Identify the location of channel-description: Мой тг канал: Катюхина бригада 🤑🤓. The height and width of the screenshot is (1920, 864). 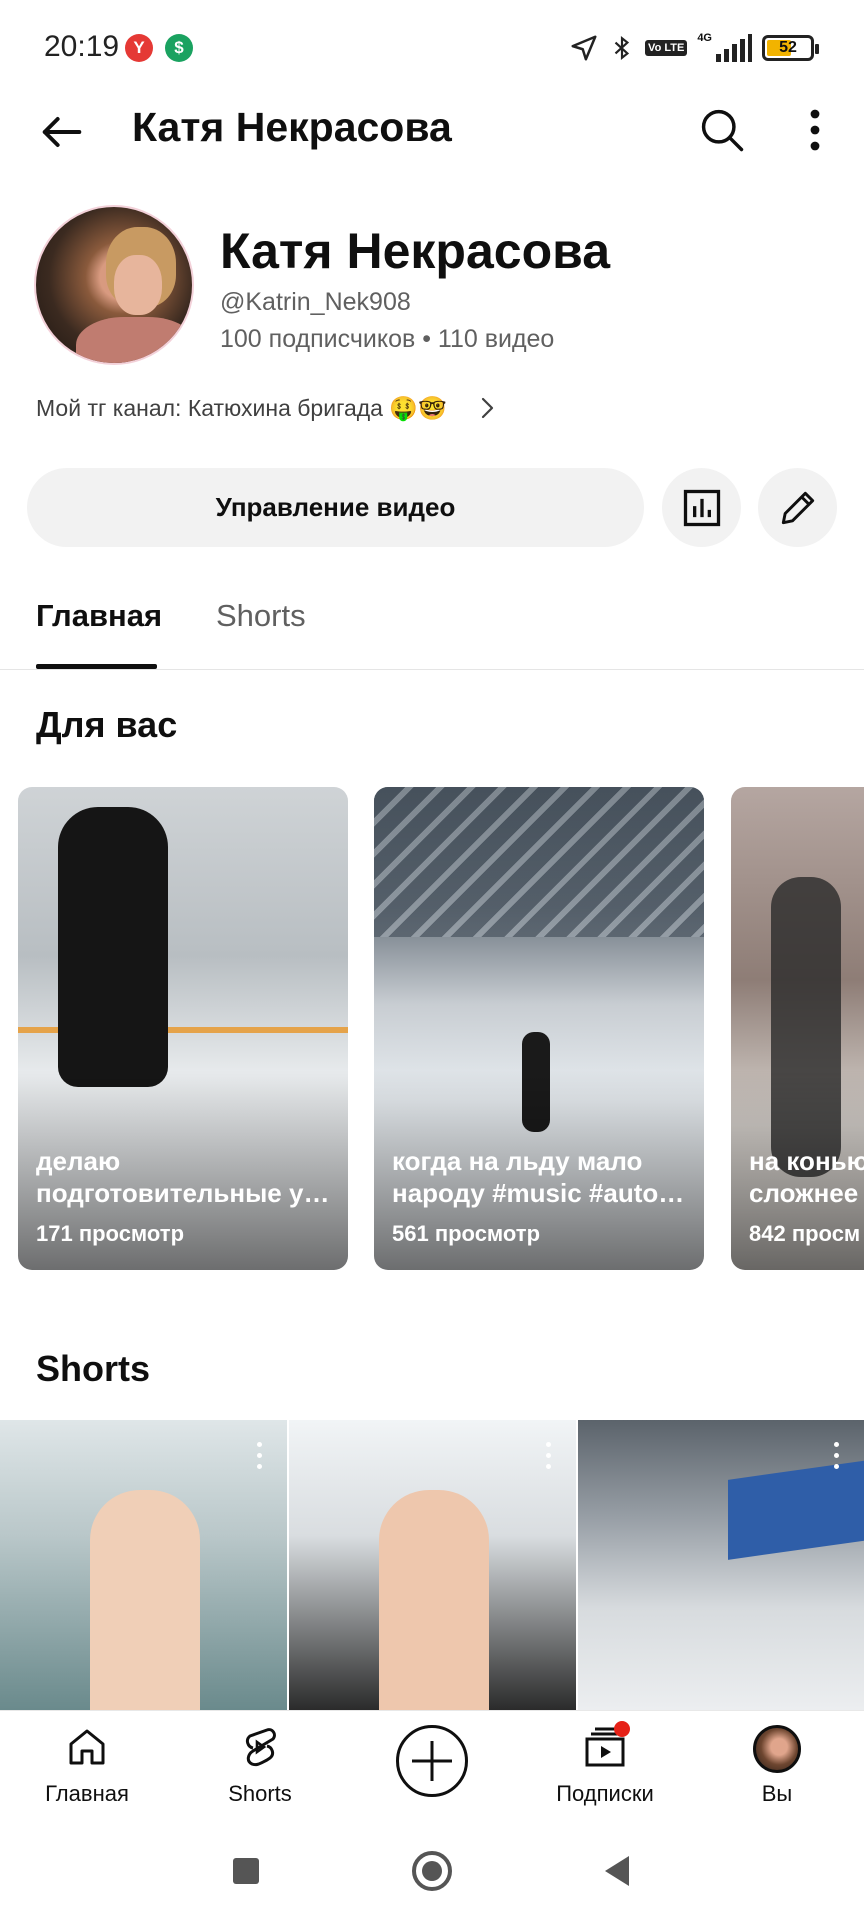
(267, 408).